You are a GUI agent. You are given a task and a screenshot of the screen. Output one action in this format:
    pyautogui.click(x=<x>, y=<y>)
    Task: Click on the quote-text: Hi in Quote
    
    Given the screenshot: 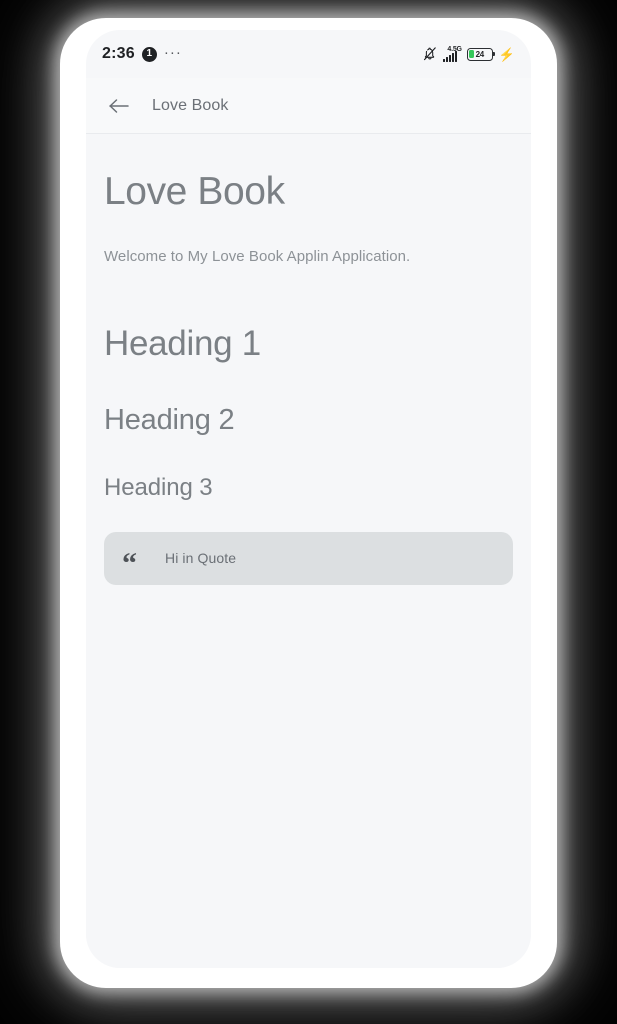 What is the action you would take?
    pyautogui.click(x=201, y=558)
    